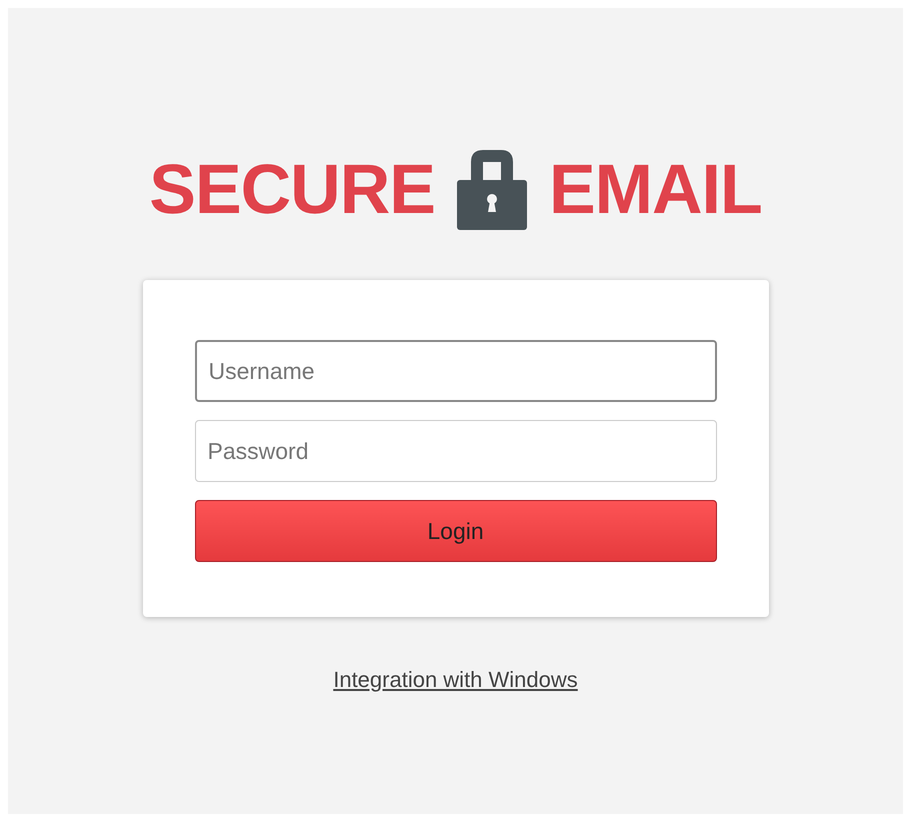  What do you see at coordinates (455, 451) in the screenshot?
I see `password-field: Password` at bounding box center [455, 451].